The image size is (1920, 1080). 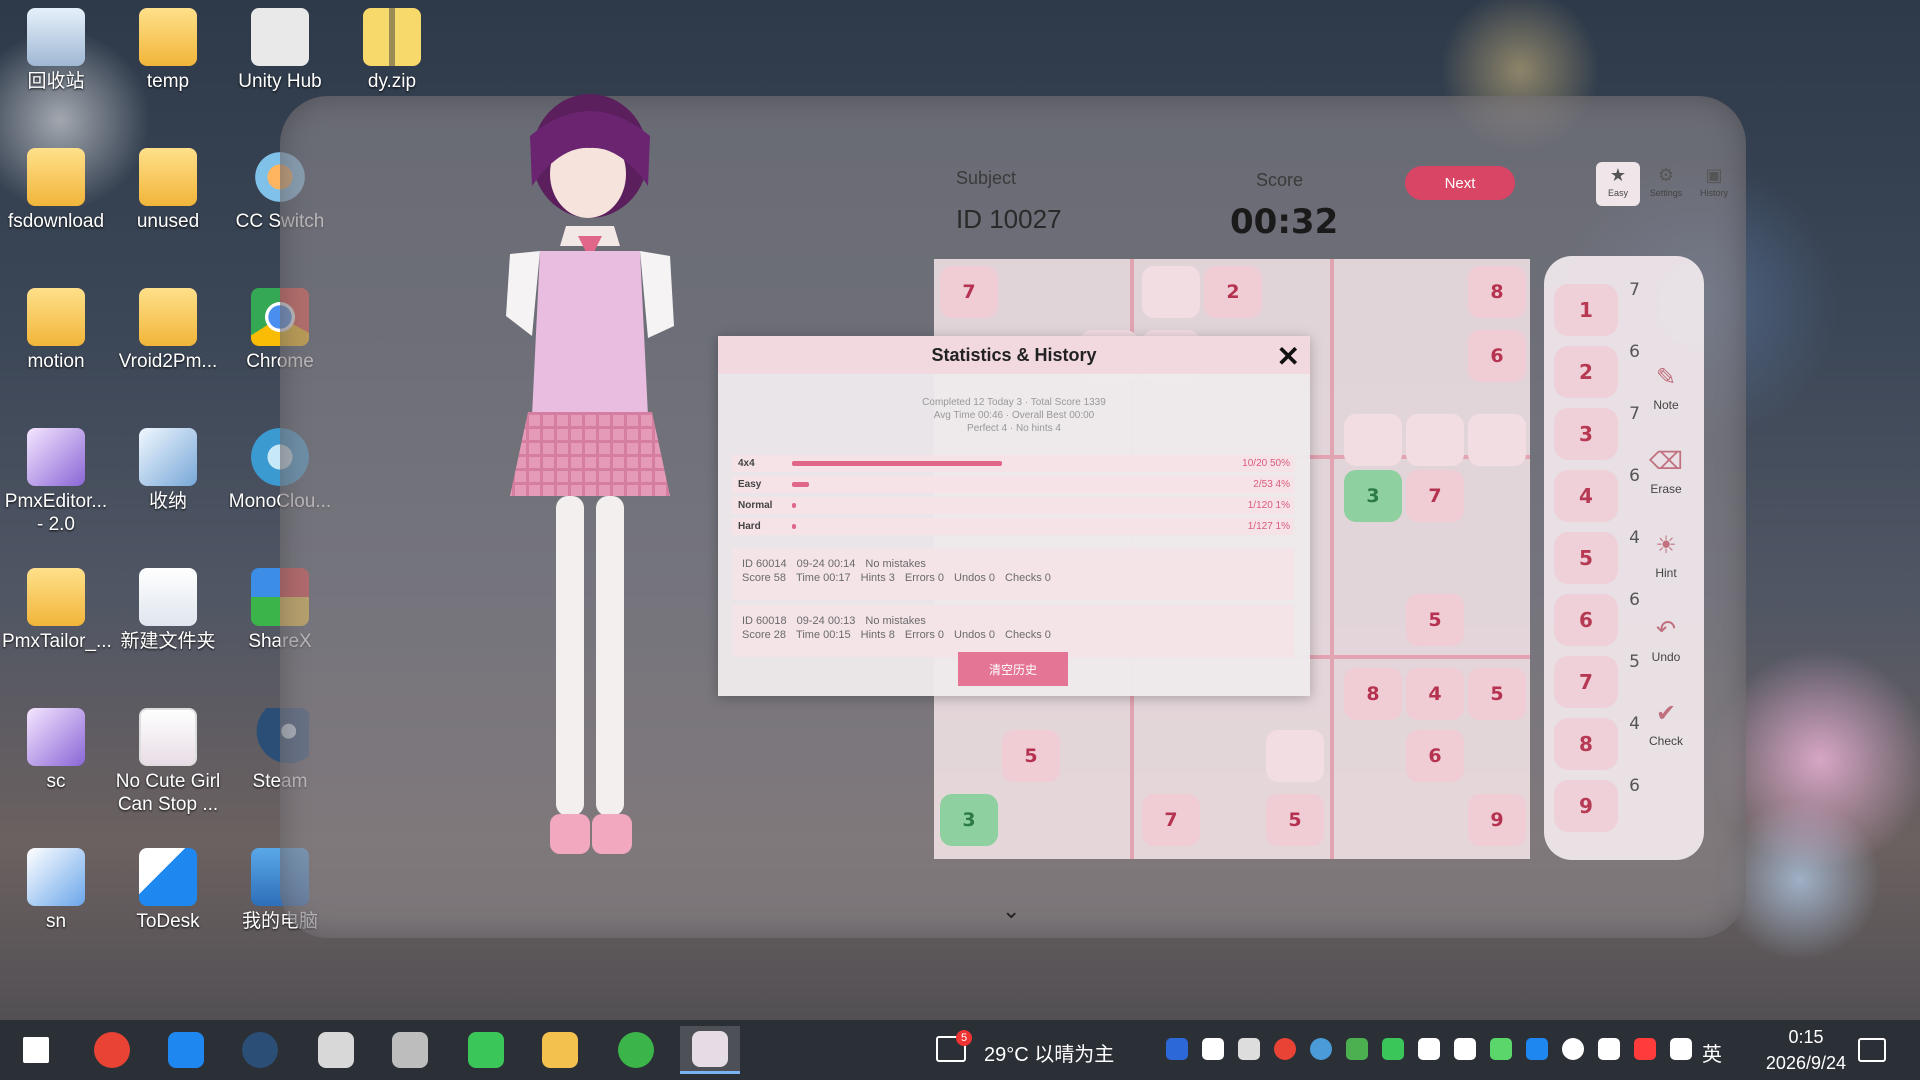 I want to click on camera-icon, so click(x=1249, y=1049).